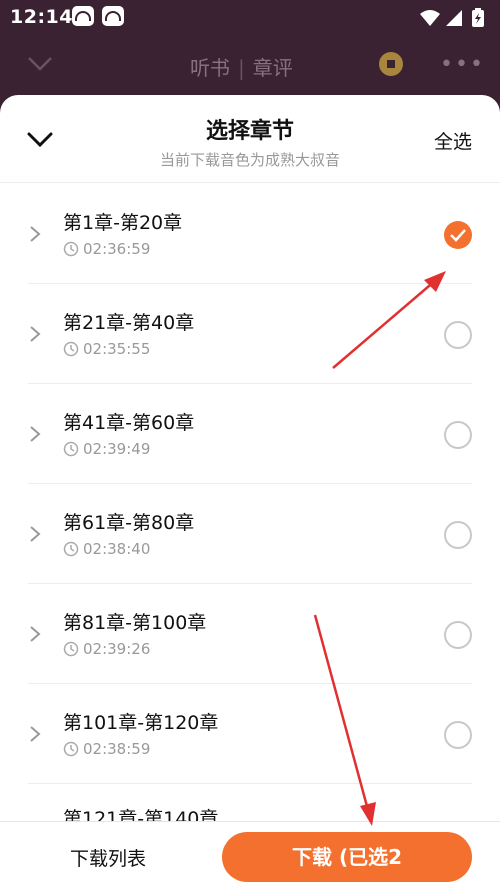  What do you see at coordinates (250, 18) in the screenshot?
I see `status-bar: 12:14` at bounding box center [250, 18].